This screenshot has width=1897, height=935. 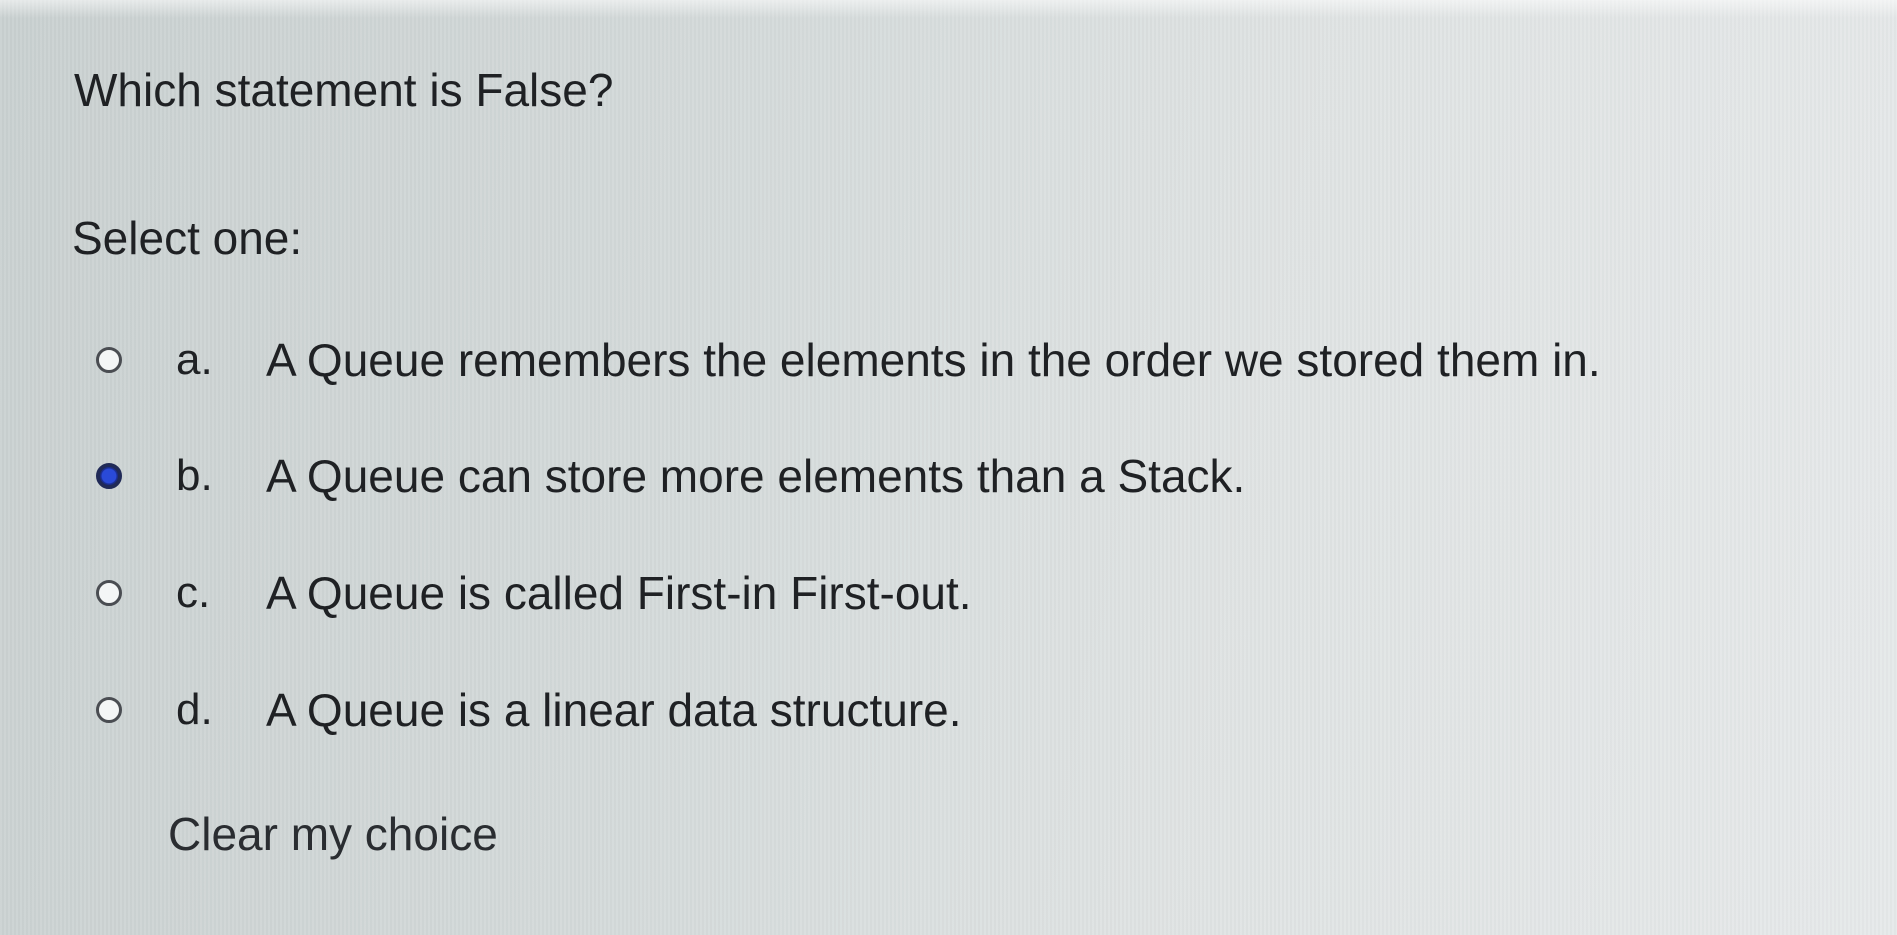 I want to click on answer-option-c: c. A Queue is called First-in First-out., so click(x=534, y=593).